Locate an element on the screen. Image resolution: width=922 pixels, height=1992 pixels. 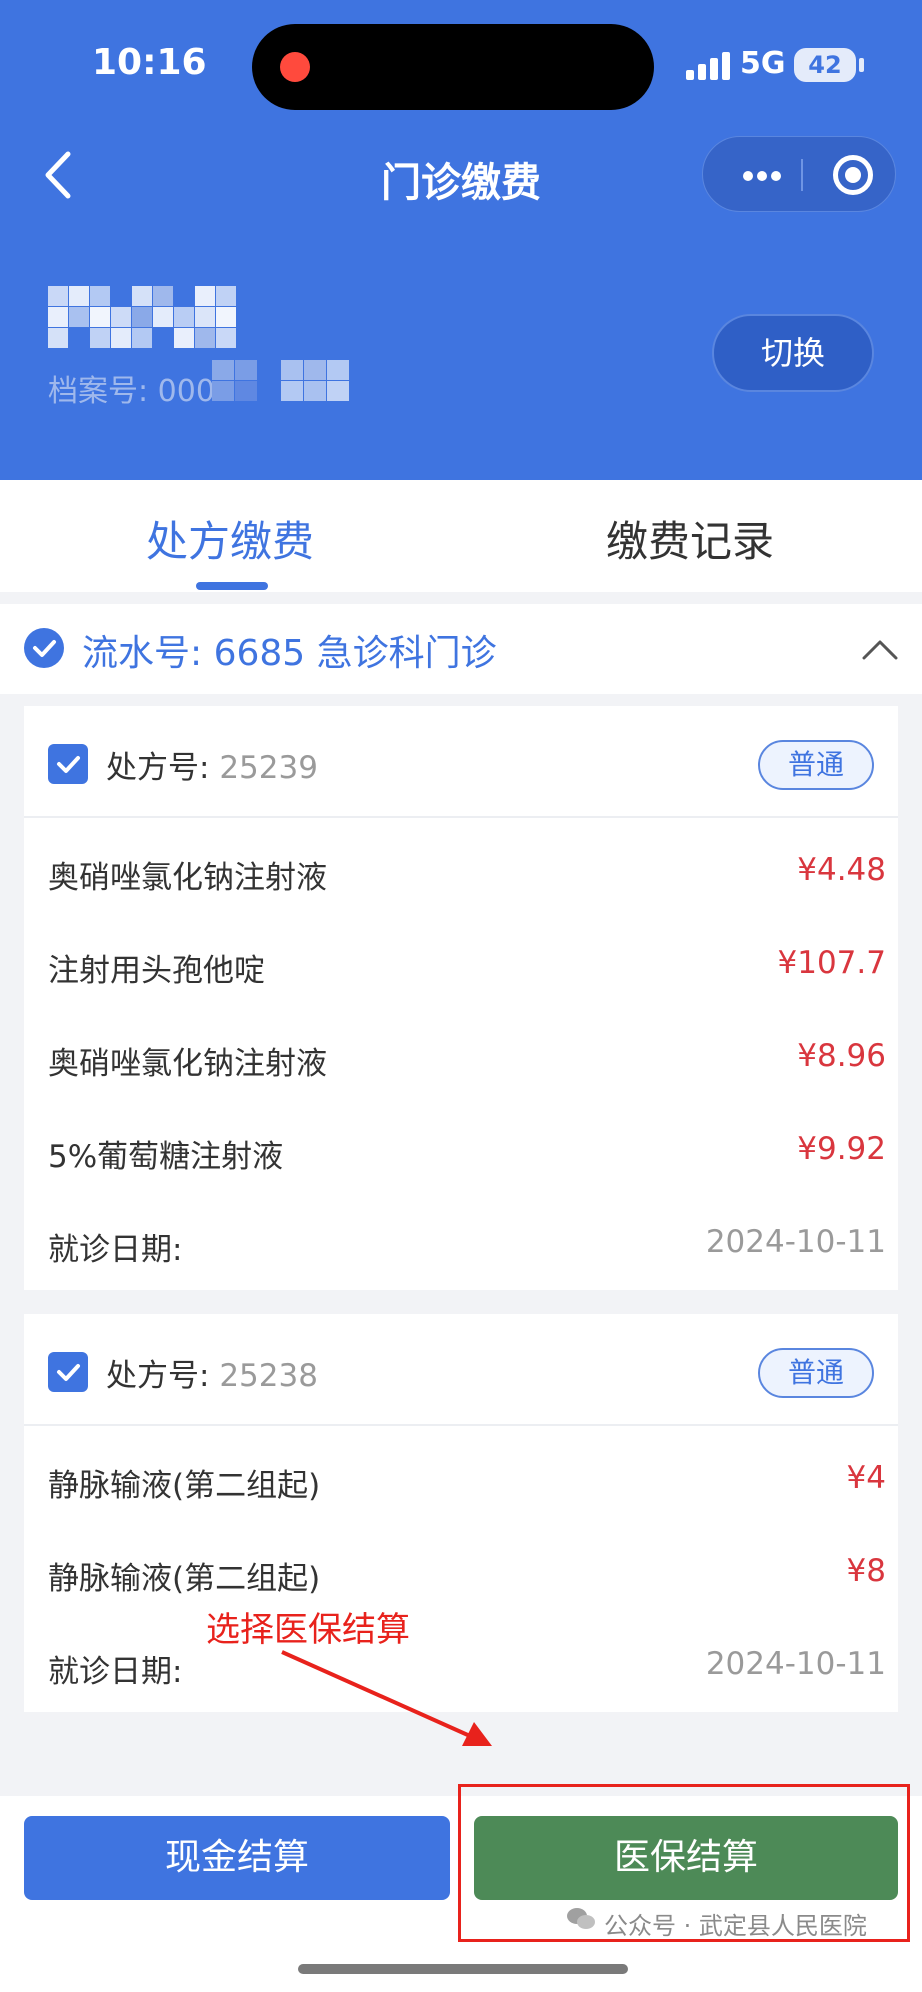
list-item: 注射用头孢他啶 ¥107.7 is located at coordinates (461, 963).